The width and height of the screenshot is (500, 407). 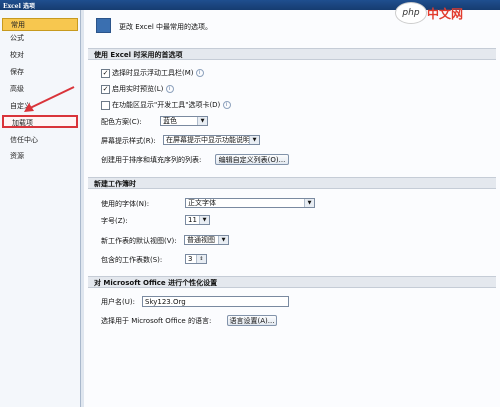 I want to click on live-preview-row: 启用实时预览(L) i, so click(x=143, y=89).